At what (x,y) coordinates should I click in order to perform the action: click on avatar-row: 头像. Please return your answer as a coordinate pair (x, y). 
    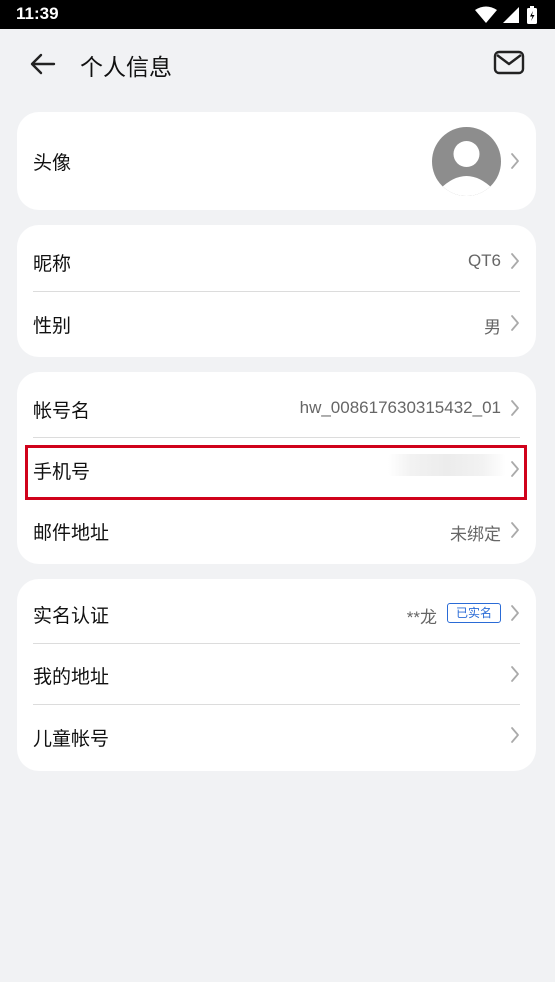
    Looking at the image, I should click on (276, 161).